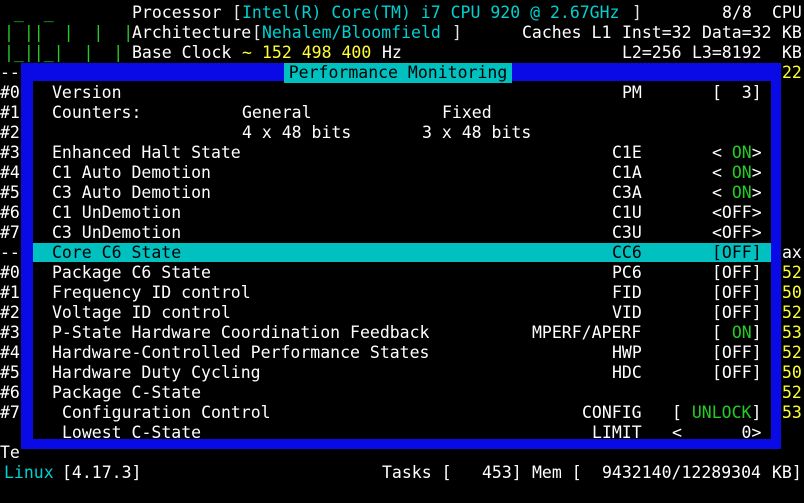 The height and width of the screenshot is (503, 804). I want to click on tasks-label: Tasks [, so click(417, 472).